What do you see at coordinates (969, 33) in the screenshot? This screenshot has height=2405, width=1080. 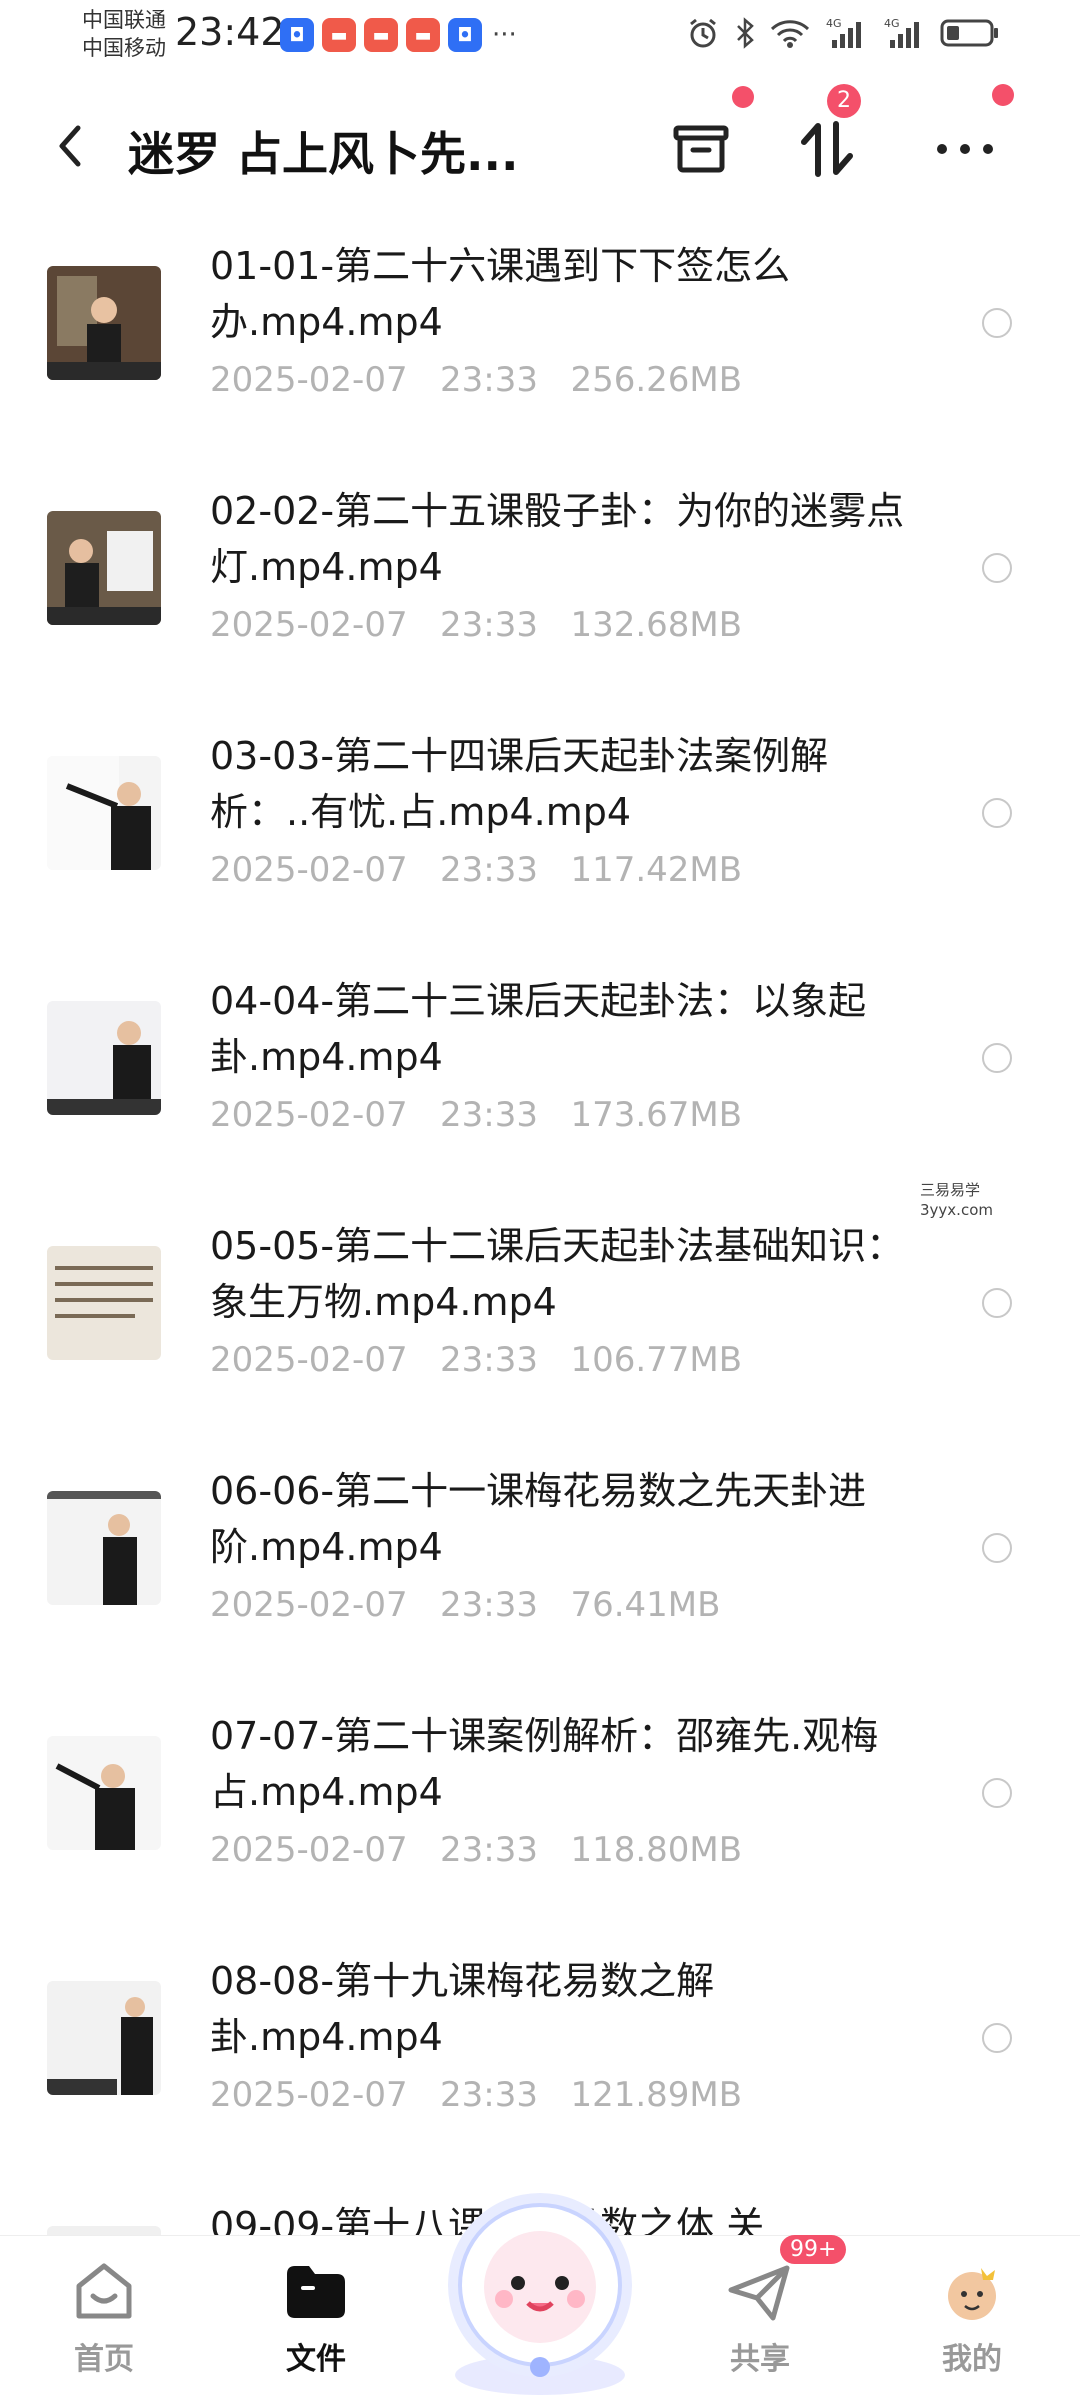 I see `battery-icon` at bounding box center [969, 33].